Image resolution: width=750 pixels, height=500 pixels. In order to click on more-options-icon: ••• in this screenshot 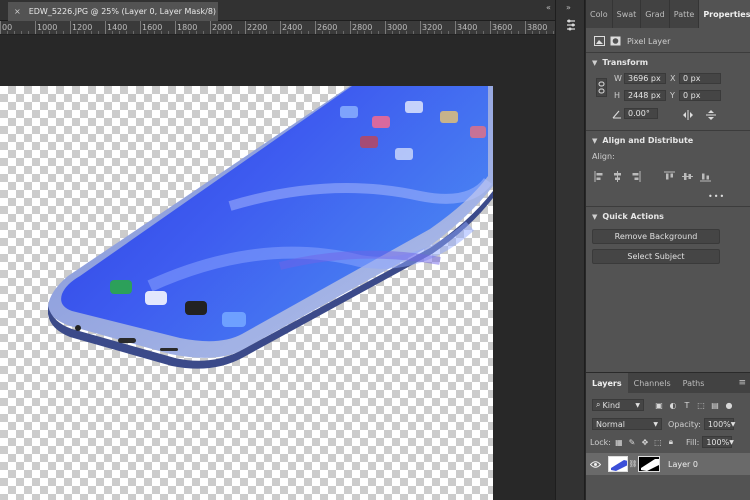, I will do `click(716, 196)`.